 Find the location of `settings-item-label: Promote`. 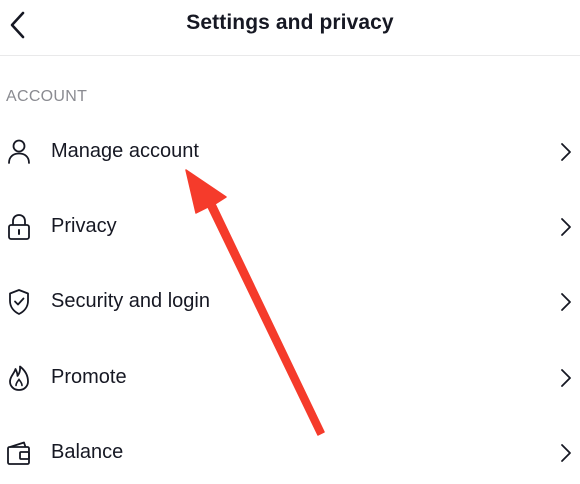

settings-item-label: Promote is located at coordinates (89, 377).